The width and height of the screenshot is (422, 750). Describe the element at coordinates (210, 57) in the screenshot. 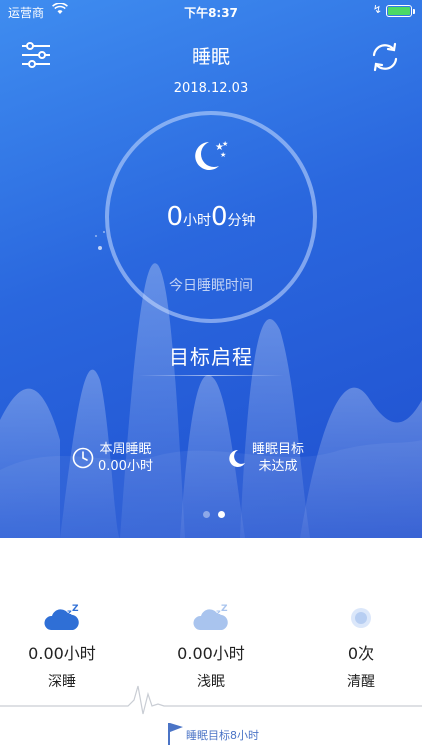

I see `page-title: 睡眠` at that location.